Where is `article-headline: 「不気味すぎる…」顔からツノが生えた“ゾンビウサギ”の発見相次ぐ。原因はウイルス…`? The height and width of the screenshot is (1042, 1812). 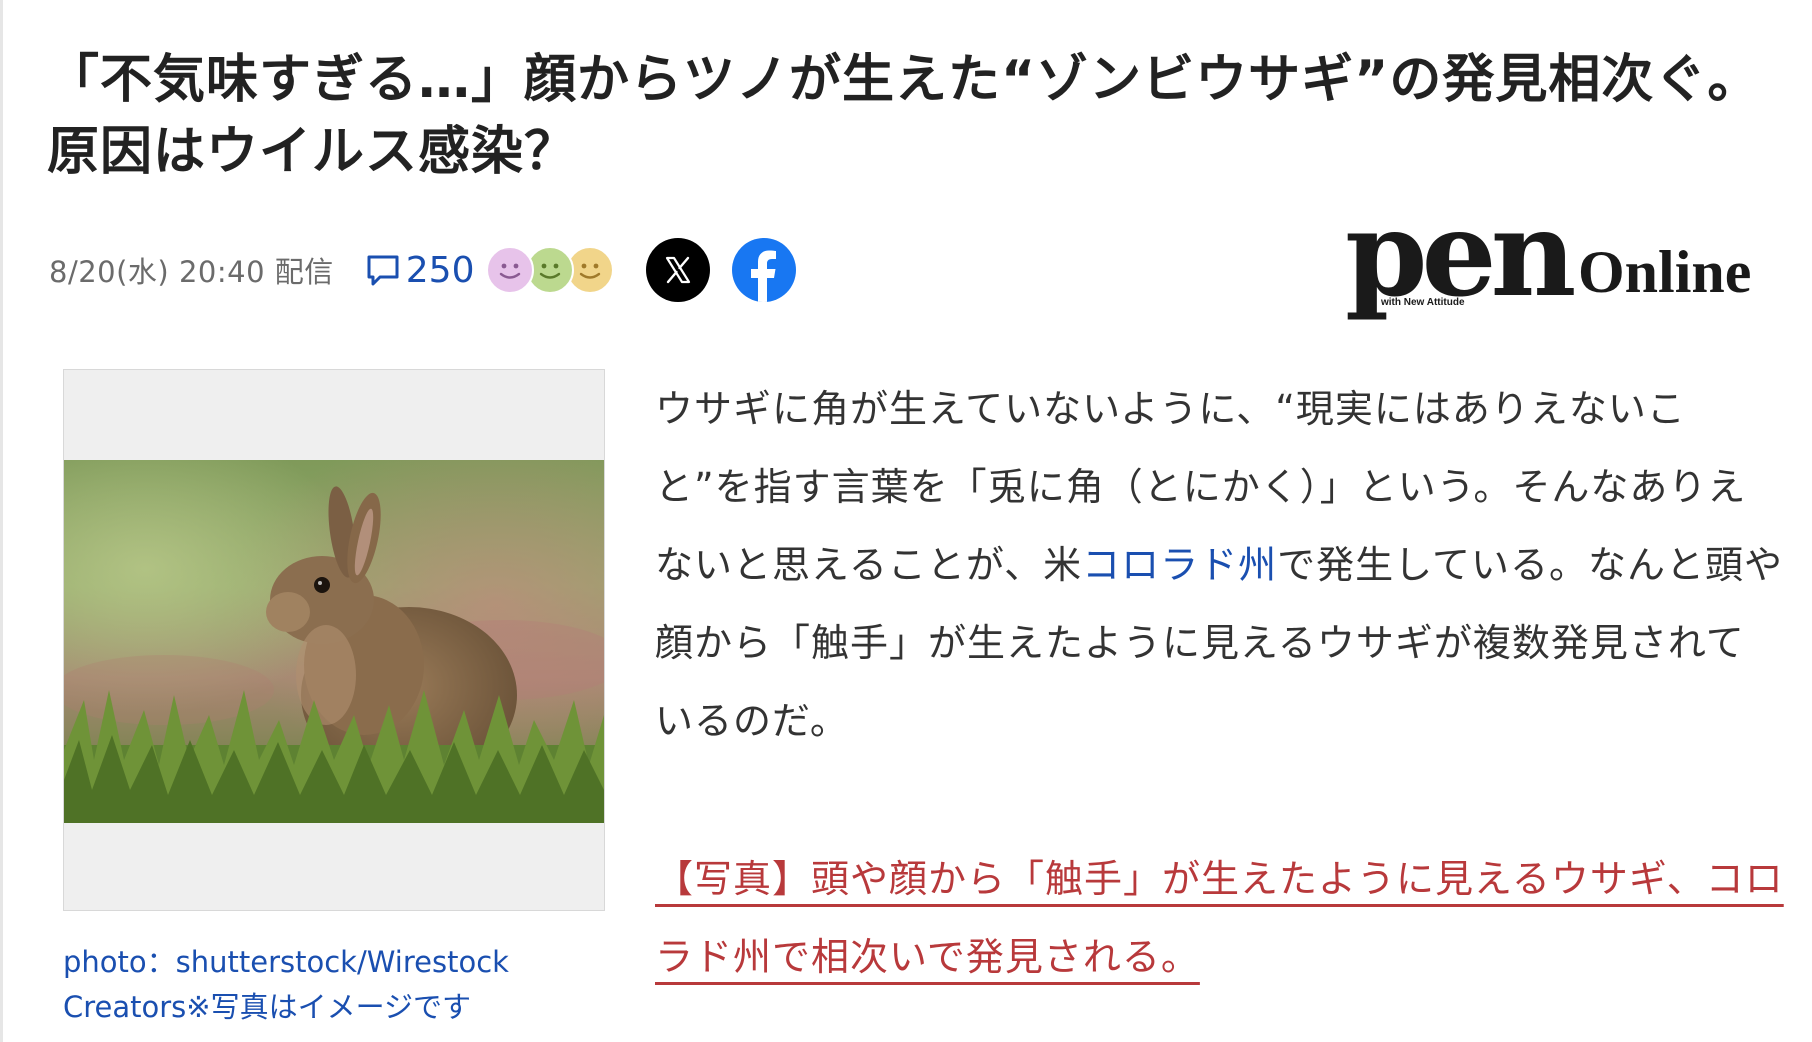
article-headline: 「不気味すぎる…」顔からツノが生えた“ゾンビウサギ”の発見相次ぐ。原因はウイルス… is located at coordinates (904, 116).